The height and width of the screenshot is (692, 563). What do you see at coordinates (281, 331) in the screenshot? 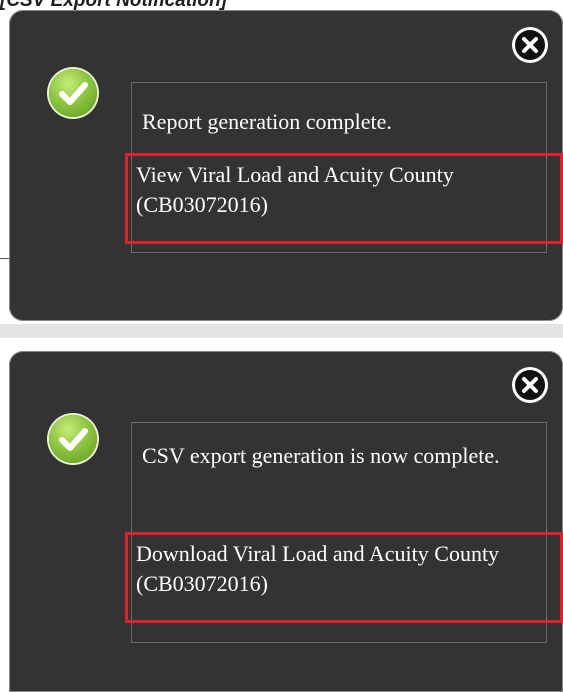
I see `section-divider` at bounding box center [281, 331].